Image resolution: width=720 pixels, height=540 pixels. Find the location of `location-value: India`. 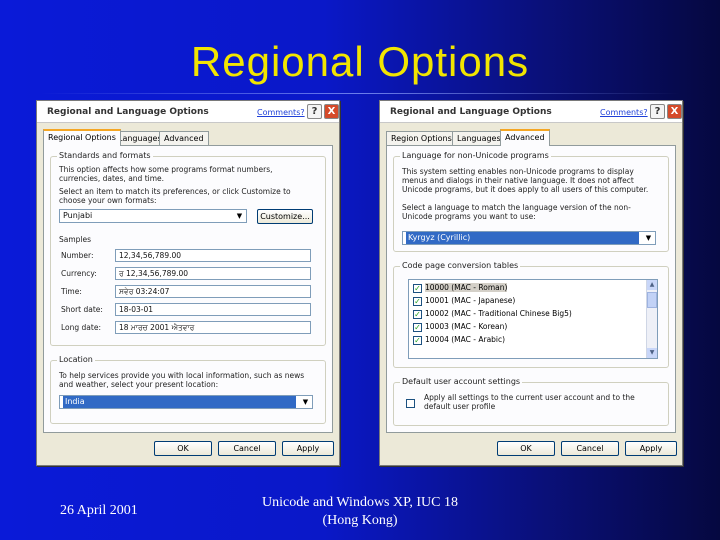

location-value: India is located at coordinates (179, 402).